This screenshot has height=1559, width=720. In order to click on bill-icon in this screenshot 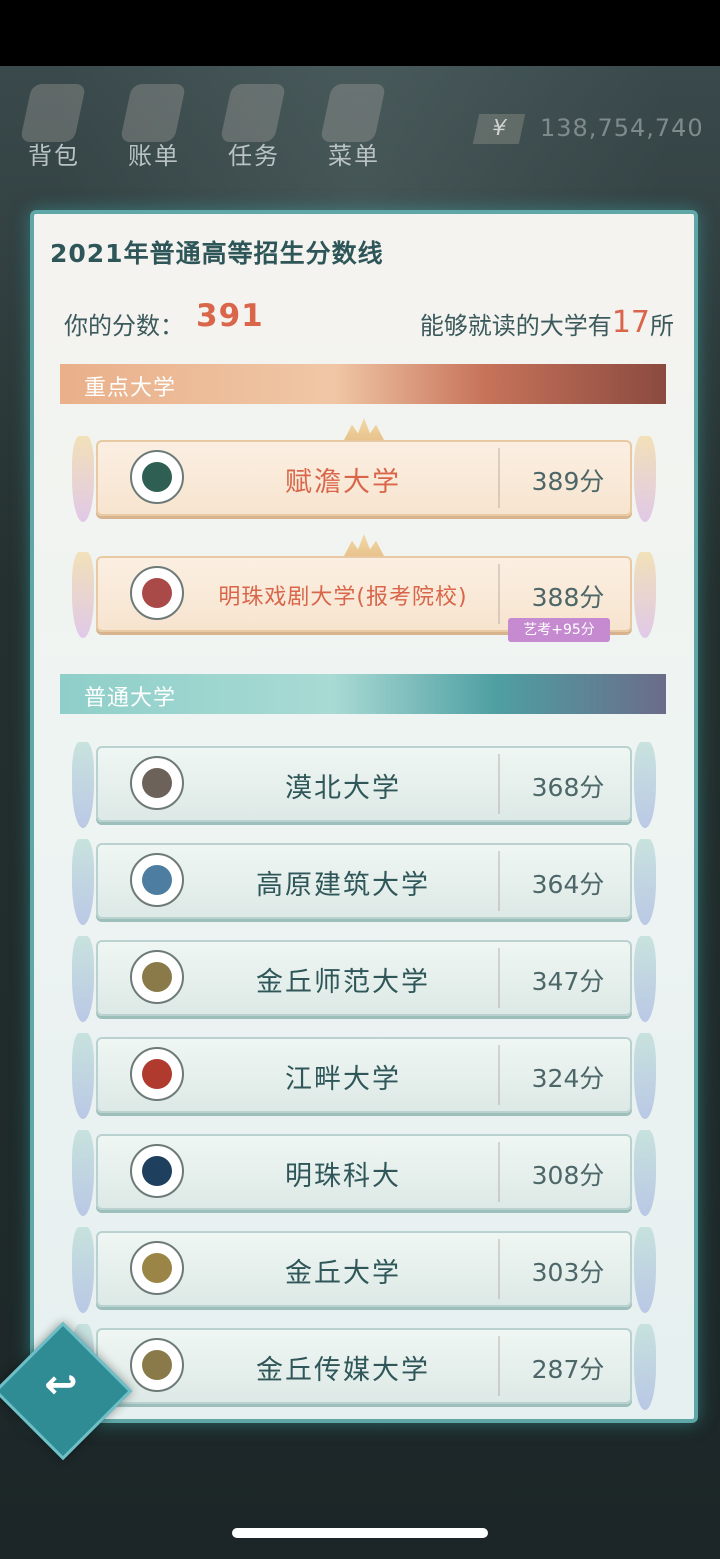, I will do `click(153, 113)`.